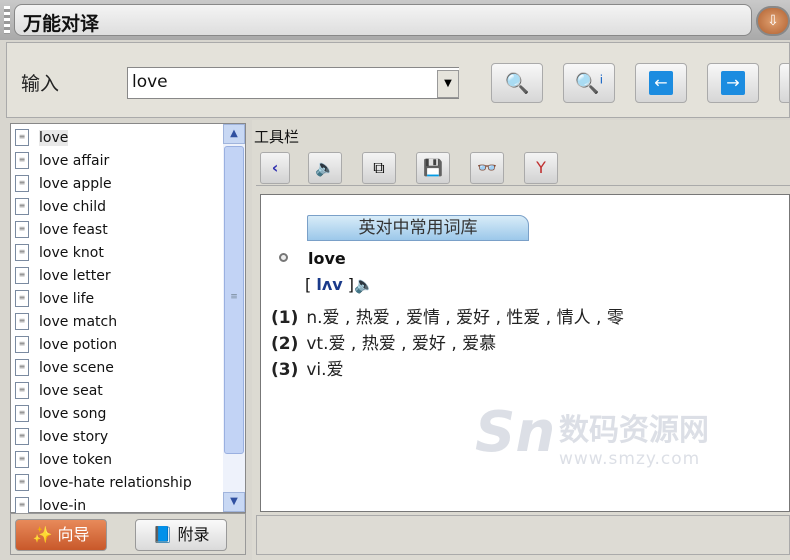 The width and height of the screenshot is (790, 560). I want to click on watermark: Sn 数码资源网 www.smzy.com, so click(592, 437).